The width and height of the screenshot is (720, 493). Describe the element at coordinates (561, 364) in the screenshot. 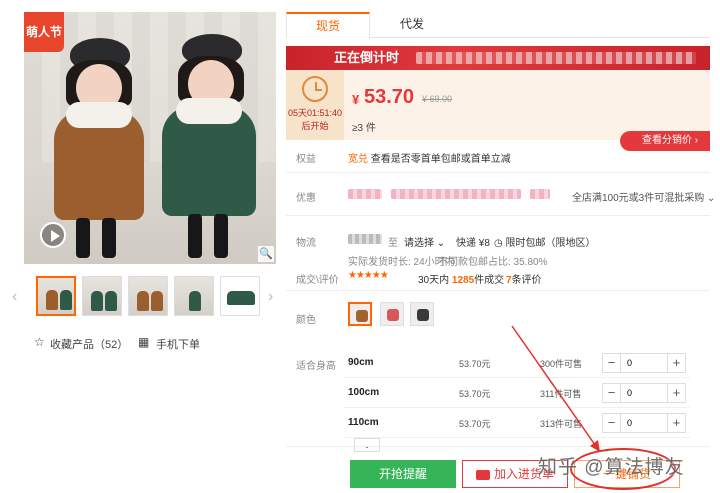

I see `size-stock: 300件可售` at that location.